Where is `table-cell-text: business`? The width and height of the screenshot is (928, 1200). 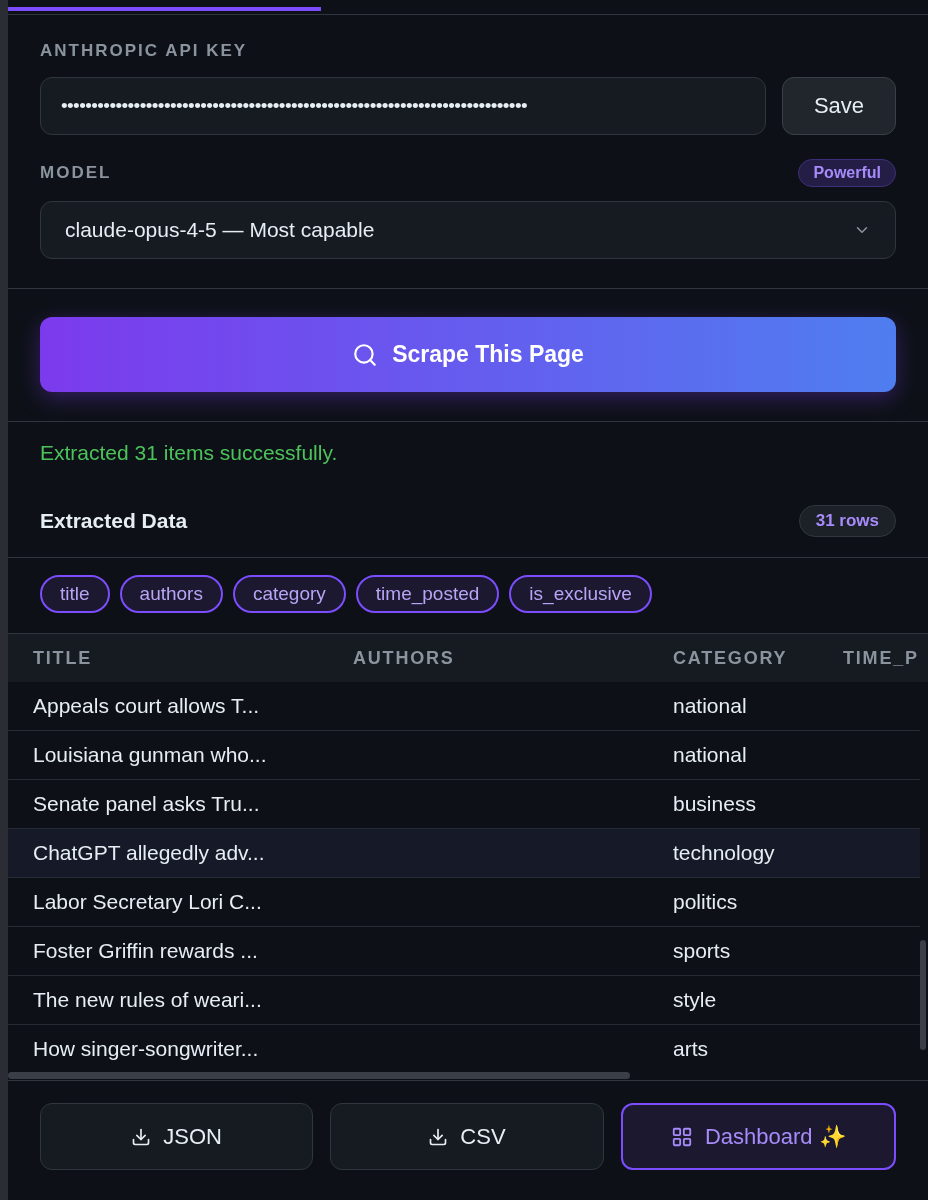 table-cell-text: business is located at coordinates (715, 804).